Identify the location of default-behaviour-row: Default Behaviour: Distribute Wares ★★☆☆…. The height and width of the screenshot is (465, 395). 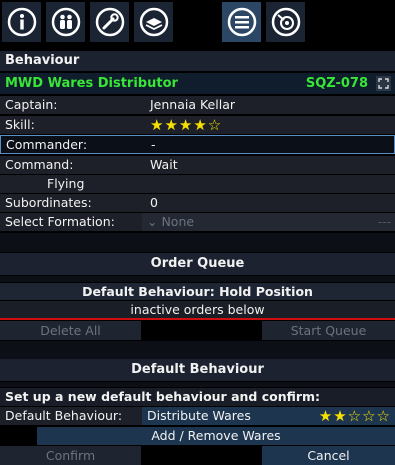
(197, 416).